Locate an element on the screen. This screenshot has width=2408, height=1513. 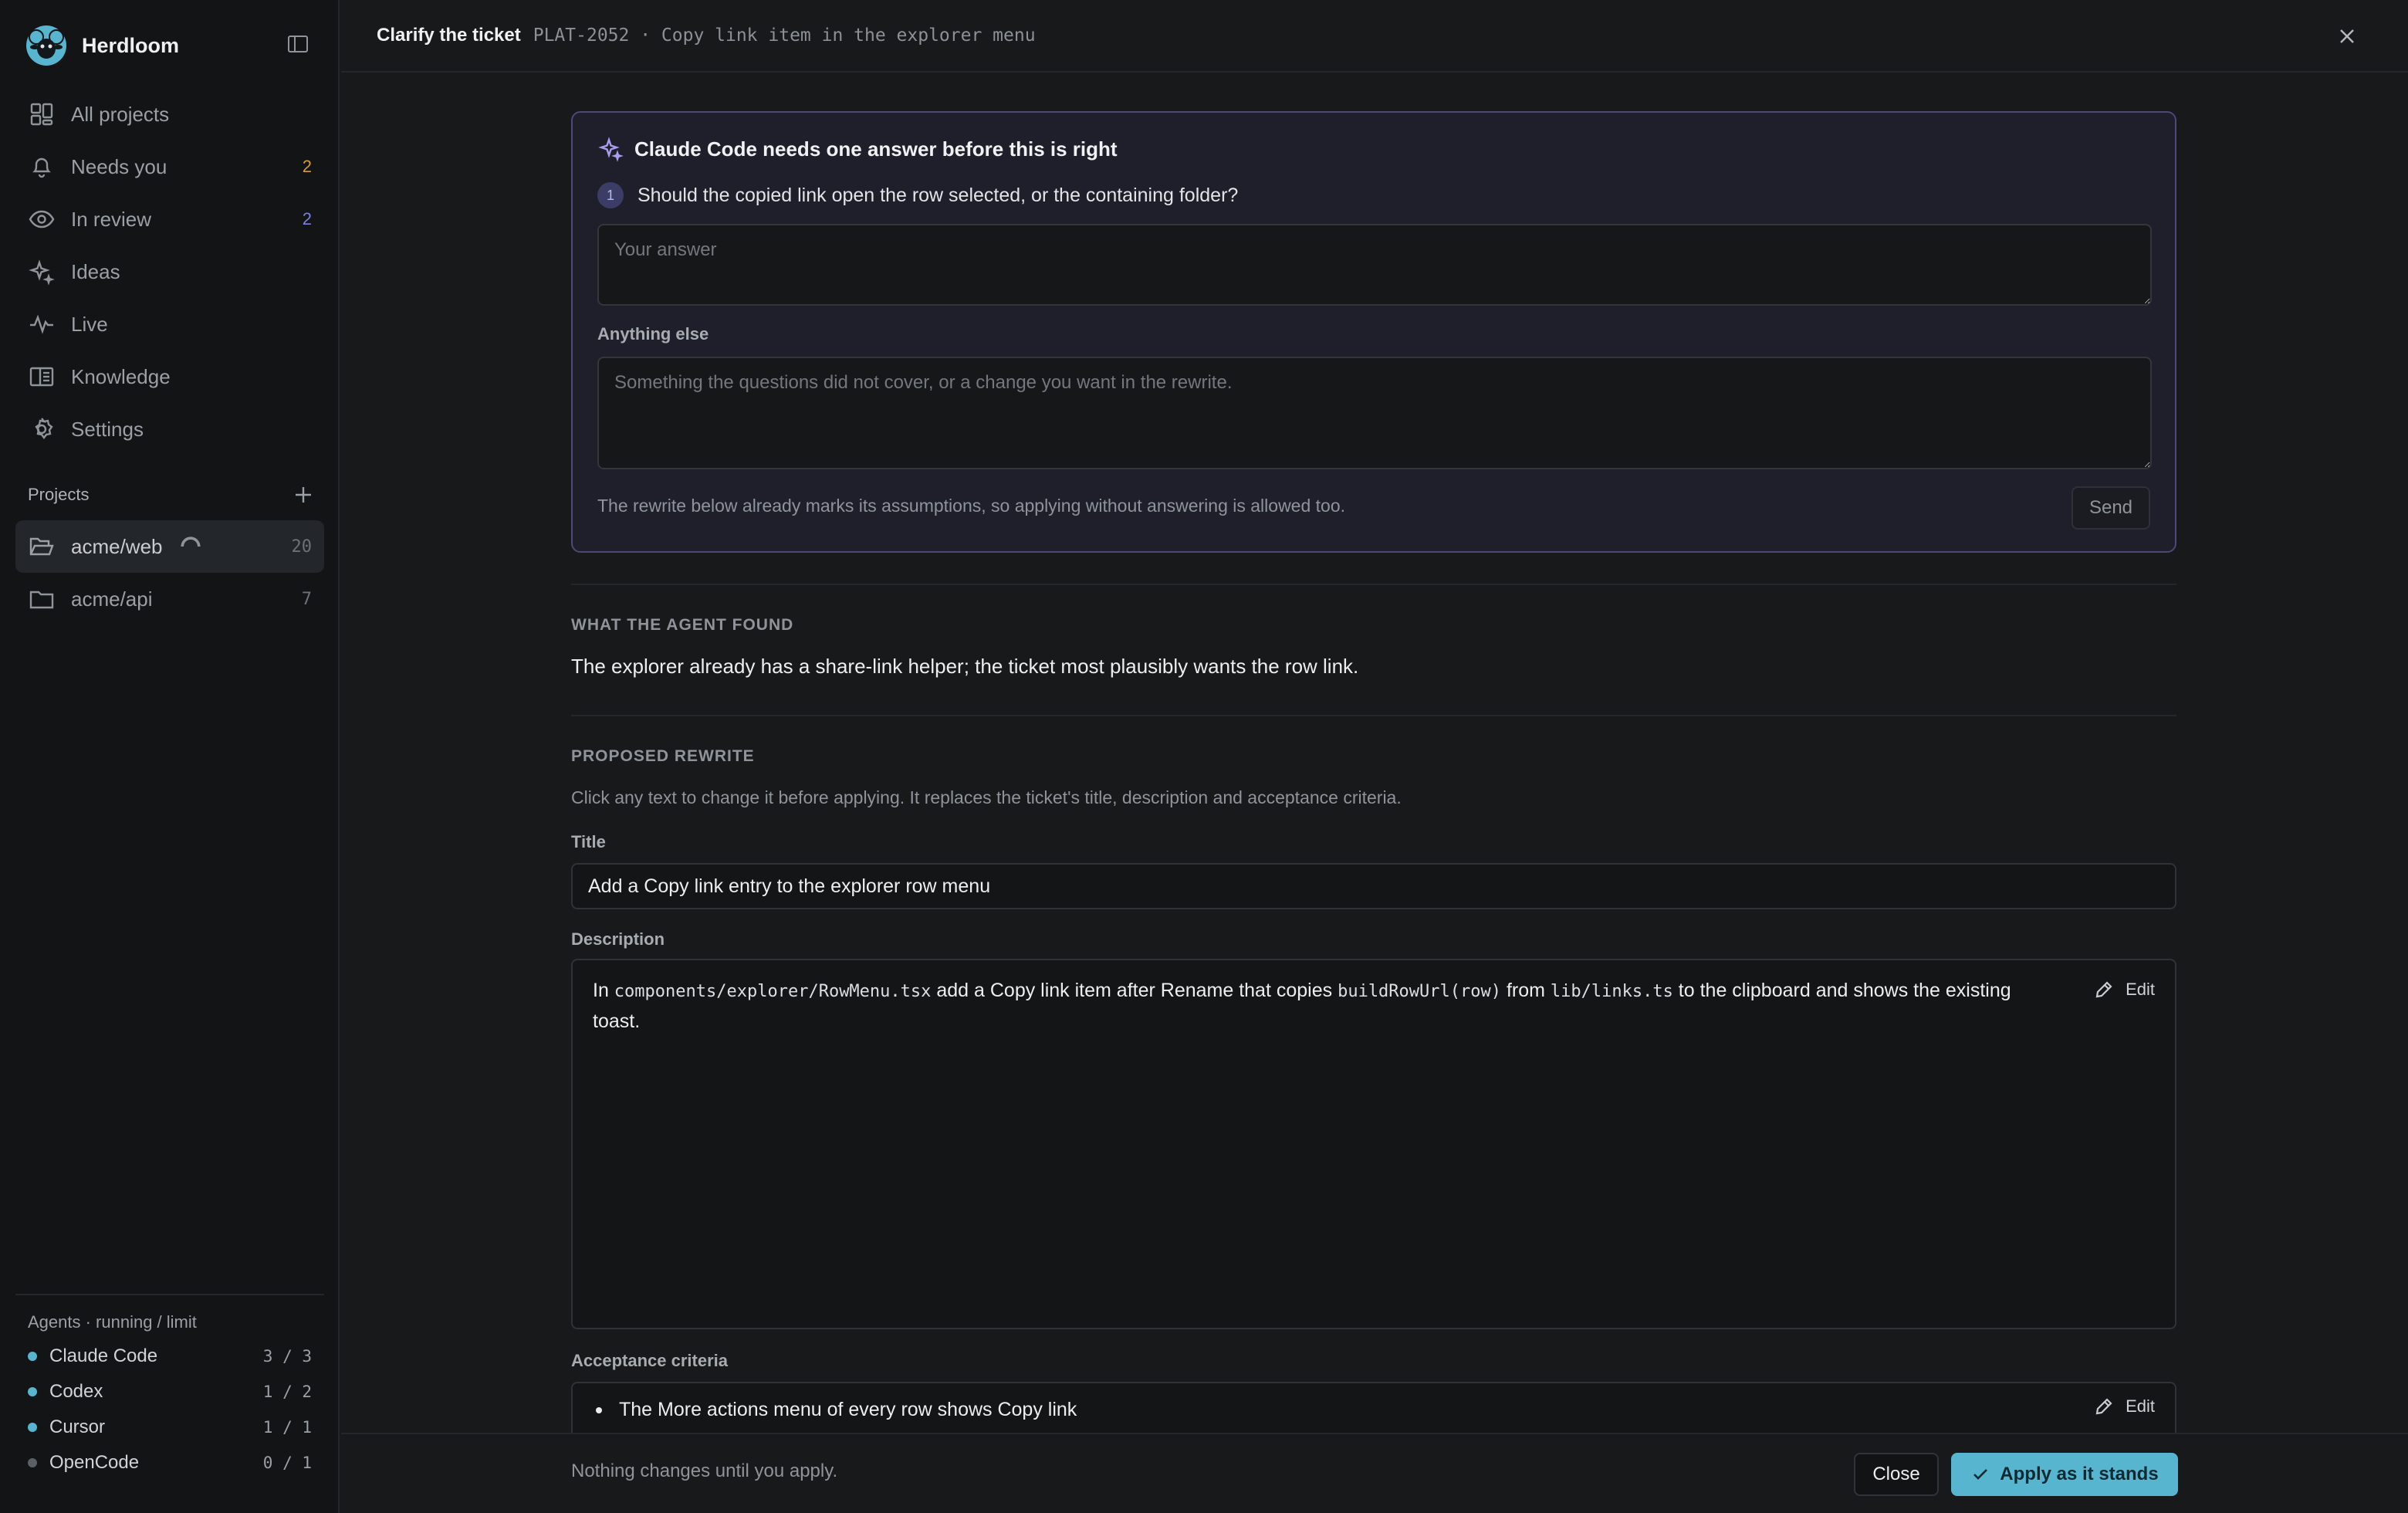
close-icon is located at coordinates (2347, 36).